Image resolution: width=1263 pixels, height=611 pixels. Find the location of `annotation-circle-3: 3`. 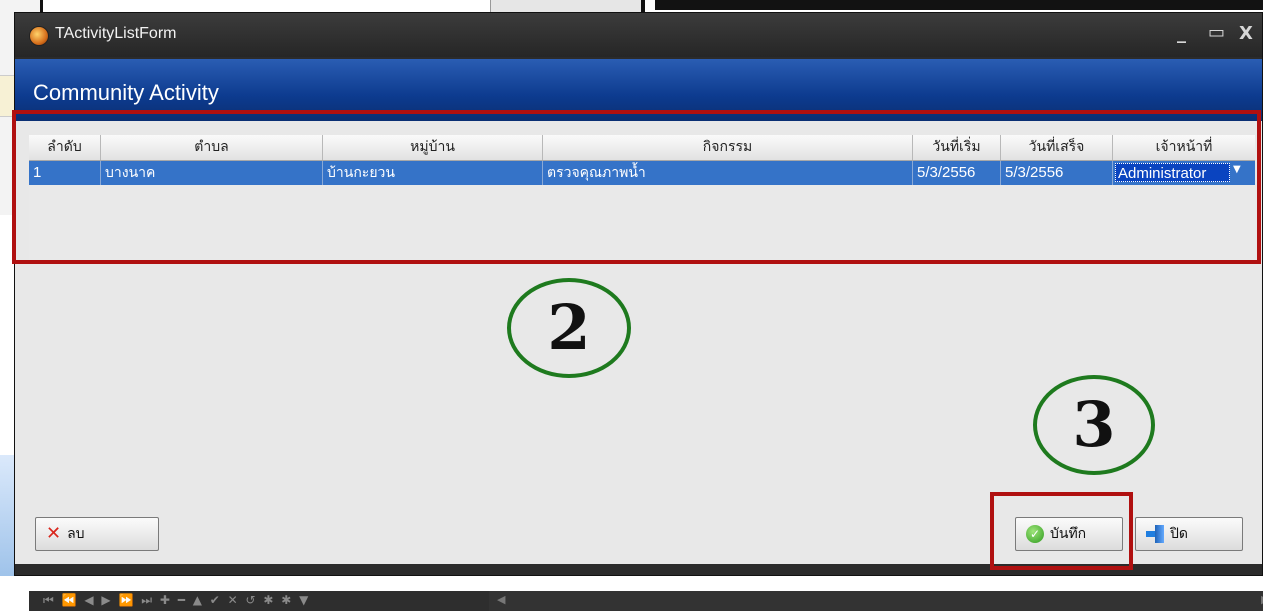

annotation-circle-3: 3 is located at coordinates (1094, 425).